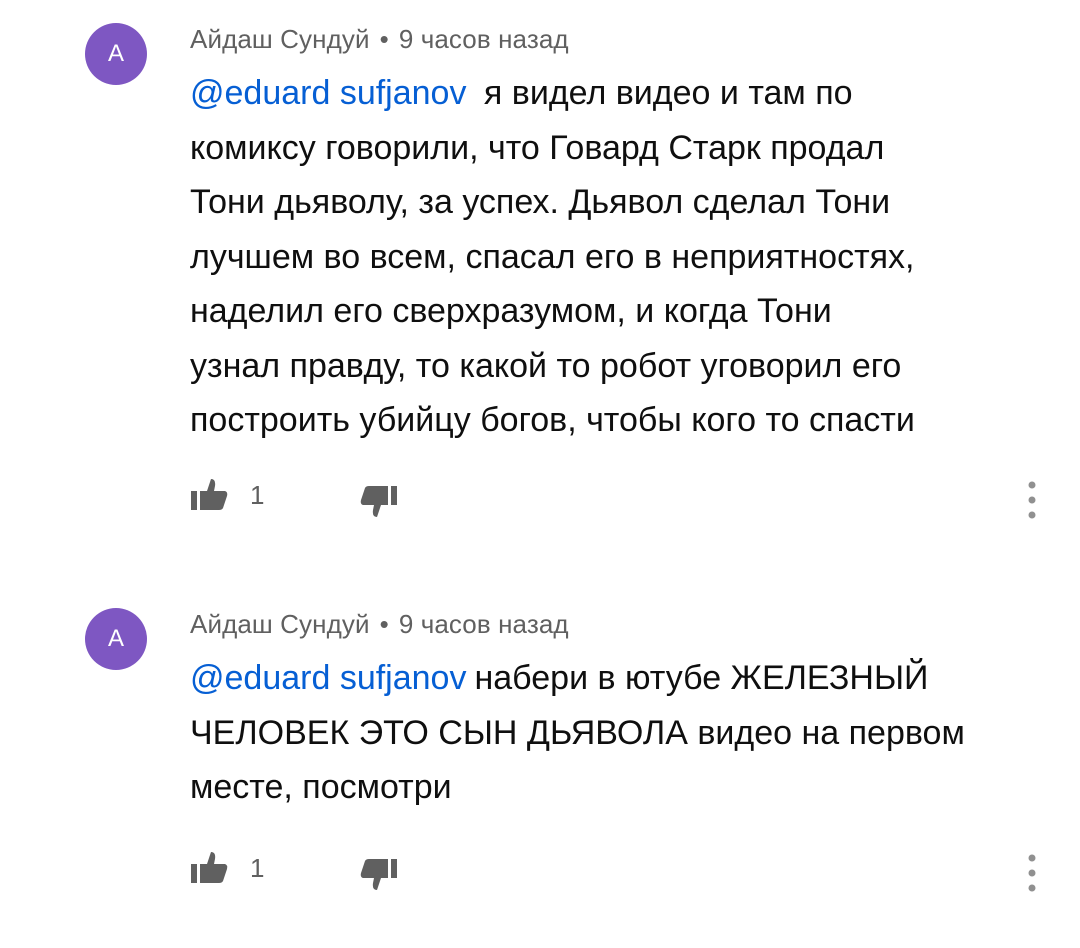 The width and height of the screenshot is (1080, 948). What do you see at coordinates (321, 787) in the screenshot?
I see `comment-line: месте, посмотри` at bounding box center [321, 787].